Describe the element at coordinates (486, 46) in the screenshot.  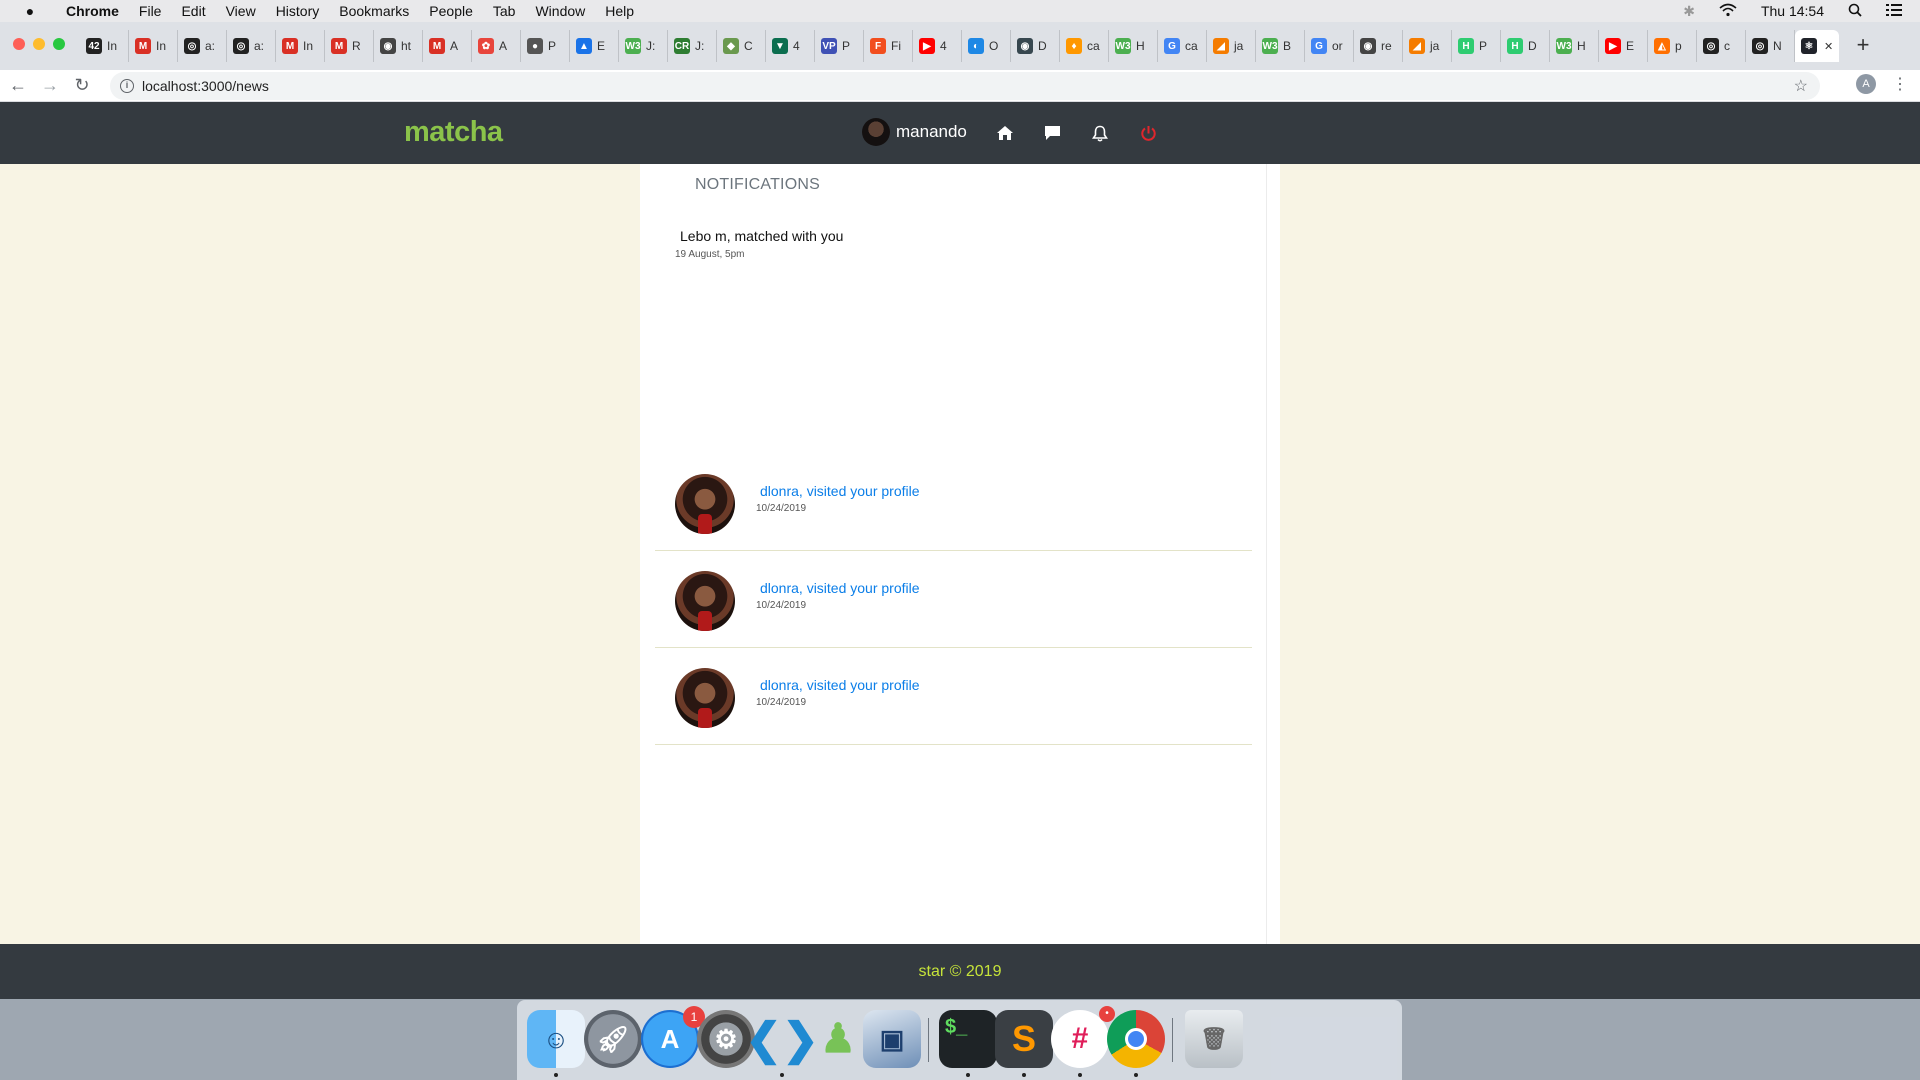
I see `tab-favicon-icon: ✿` at that location.